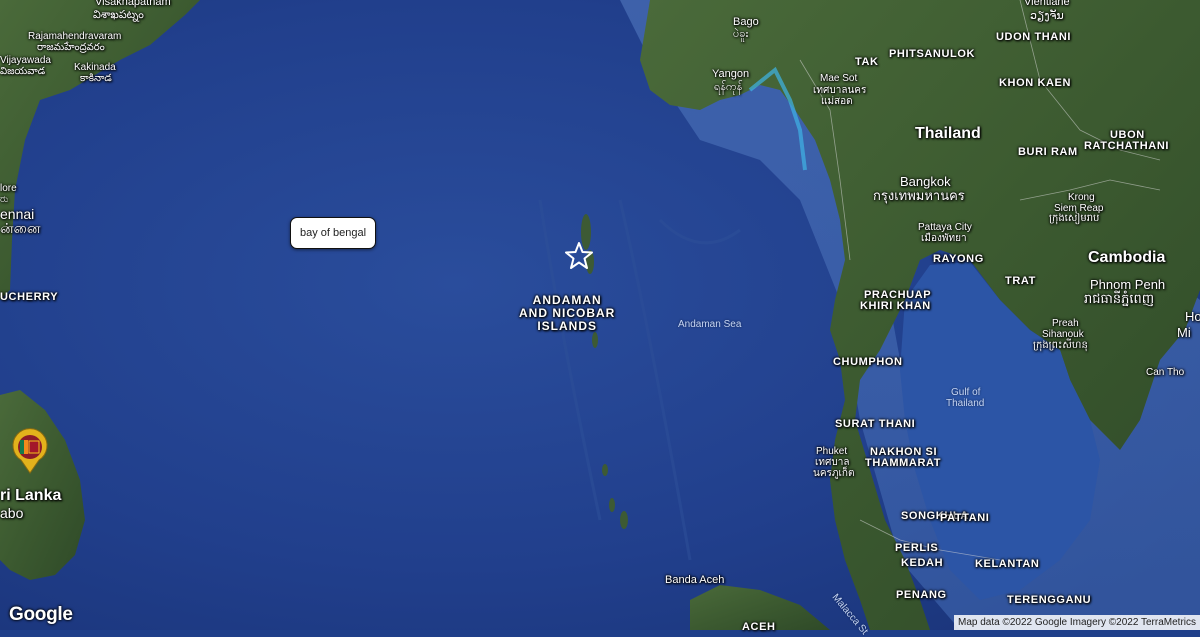  What do you see at coordinates (746, 22) in the screenshot?
I see `label-bago: Bago` at bounding box center [746, 22].